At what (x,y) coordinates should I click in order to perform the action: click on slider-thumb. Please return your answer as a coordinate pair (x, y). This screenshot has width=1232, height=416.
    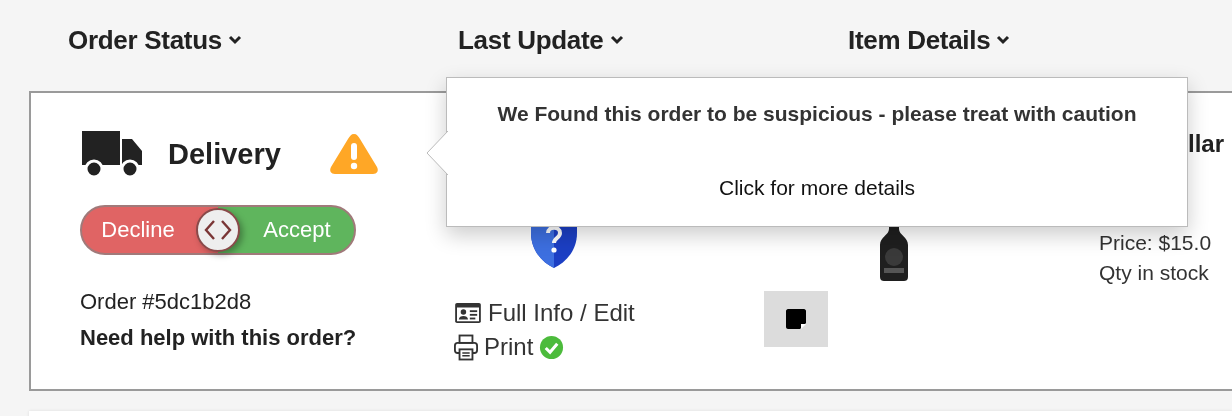
    Looking at the image, I should click on (218, 230).